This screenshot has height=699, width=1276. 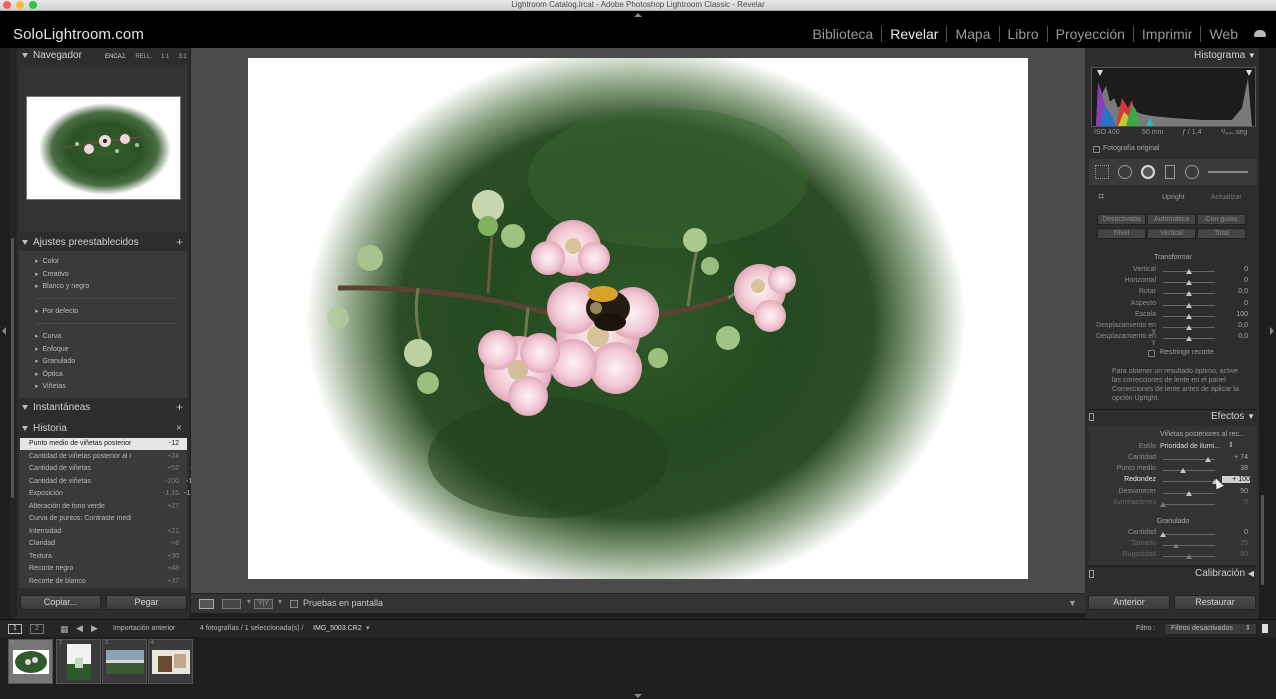 I want to click on radial-filter-icon, so click(x=1192, y=172).